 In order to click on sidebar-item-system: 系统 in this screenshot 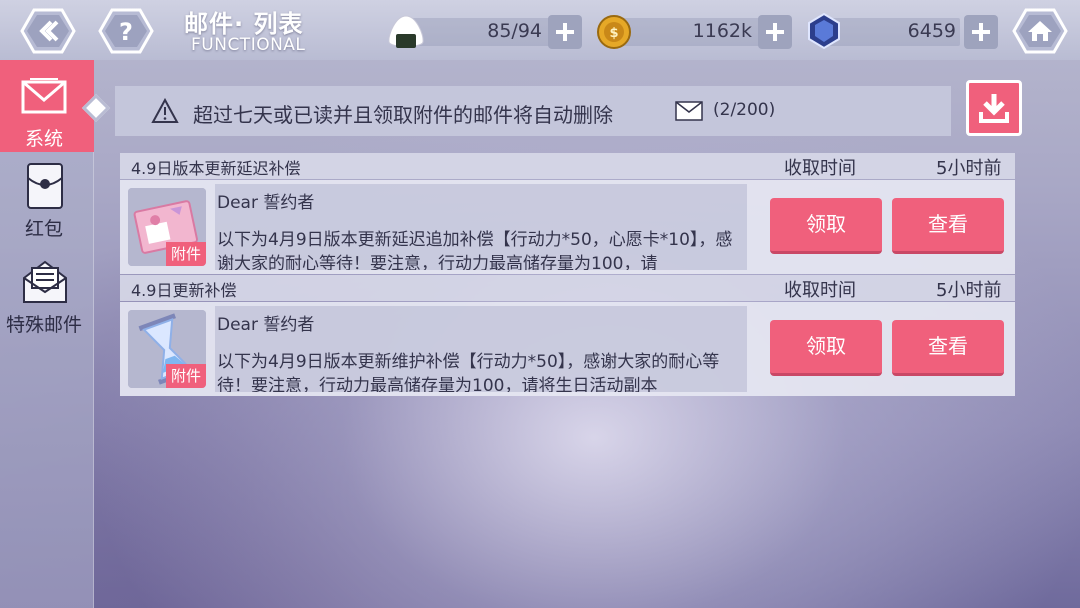, I will do `click(47, 106)`.